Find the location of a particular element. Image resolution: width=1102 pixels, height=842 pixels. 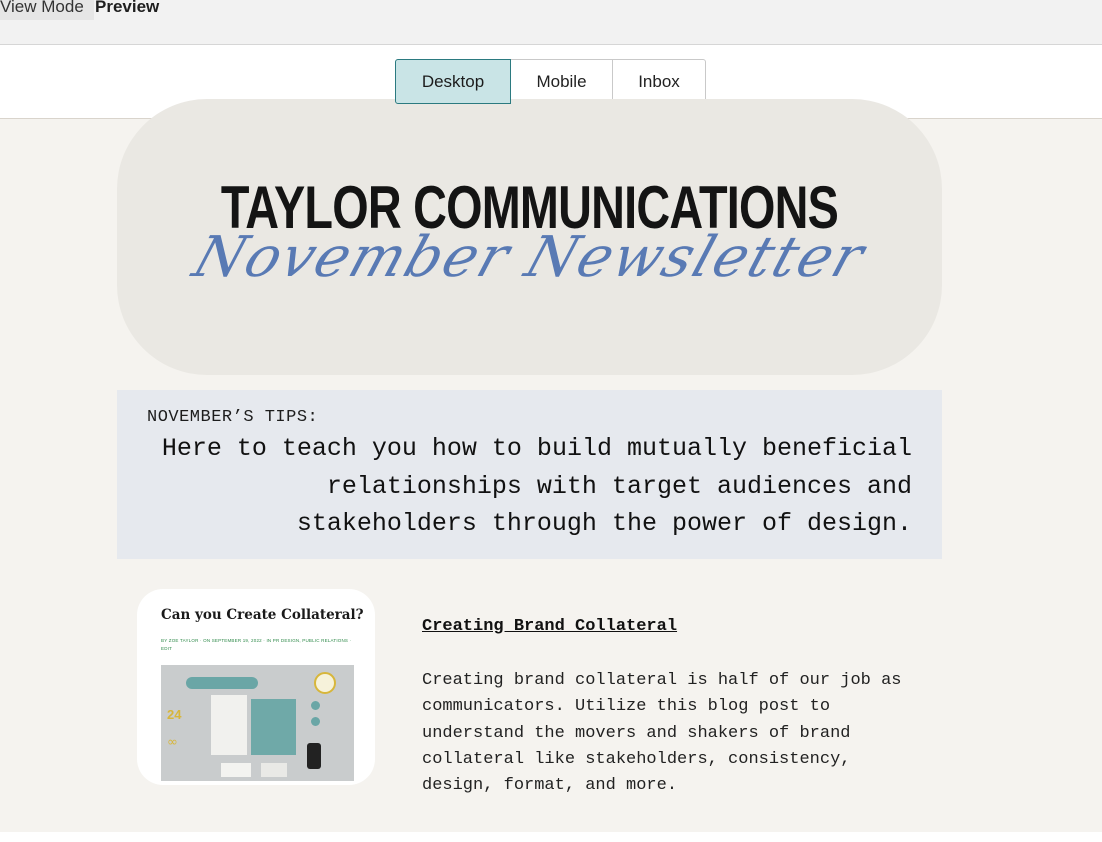

photo-badge-icon is located at coordinates (325, 683).